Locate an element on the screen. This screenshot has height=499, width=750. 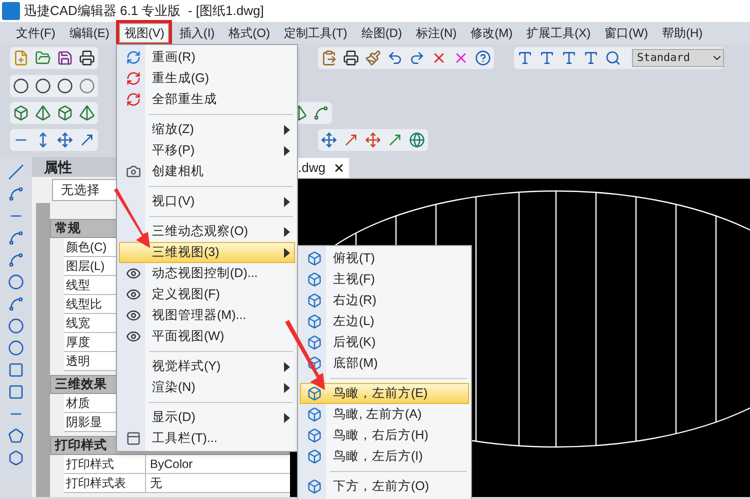
menu-item: 鸟瞰, 左前方(A) is located at coordinates (384, 414).